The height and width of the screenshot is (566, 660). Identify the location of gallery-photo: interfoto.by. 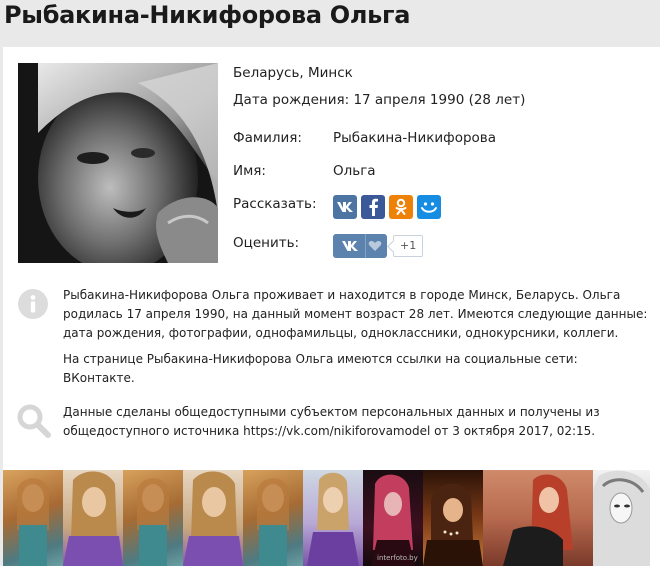
(393, 518).